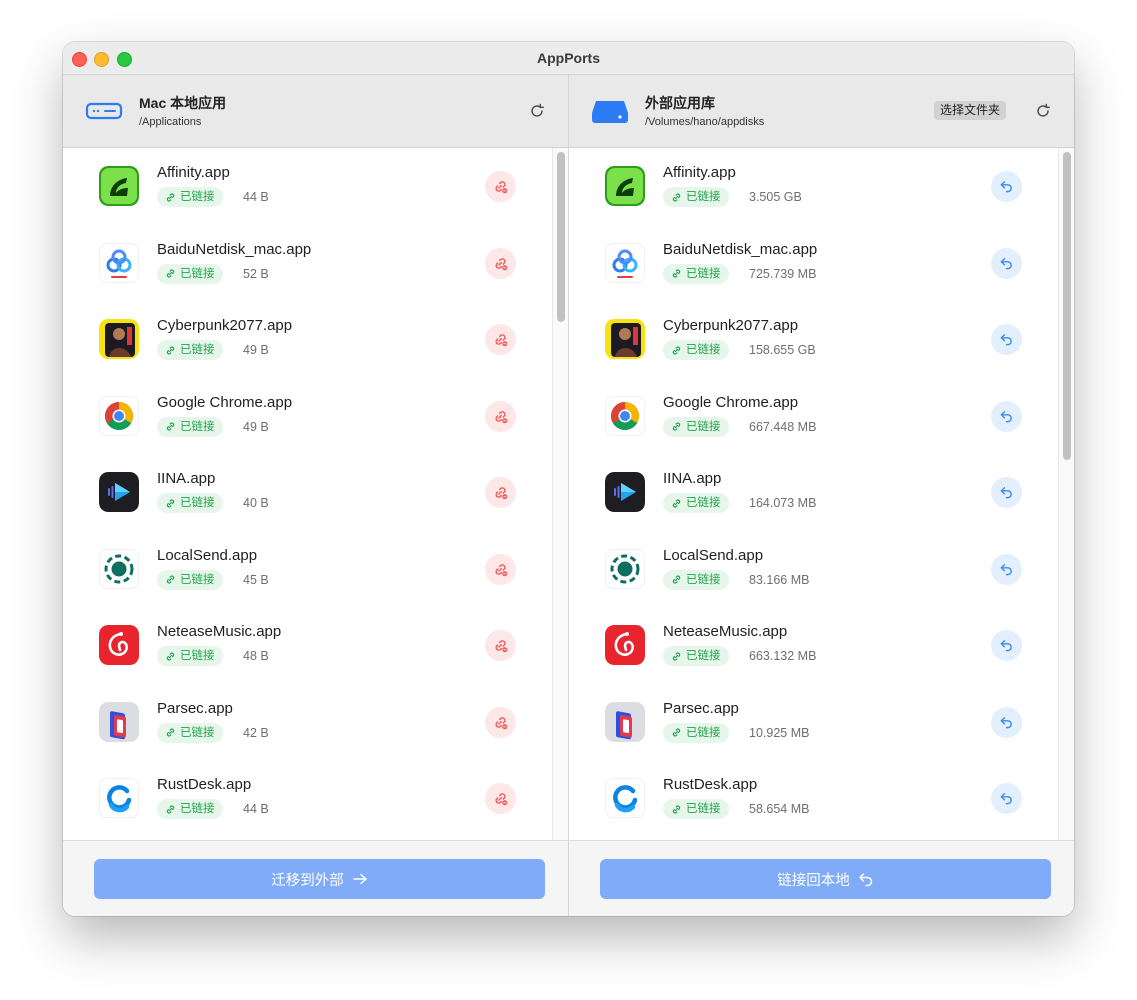 The width and height of the screenshot is (1137, 1000). I want to click on app-row: RustDesk.app 已链接 44 B, so click(308, 798).